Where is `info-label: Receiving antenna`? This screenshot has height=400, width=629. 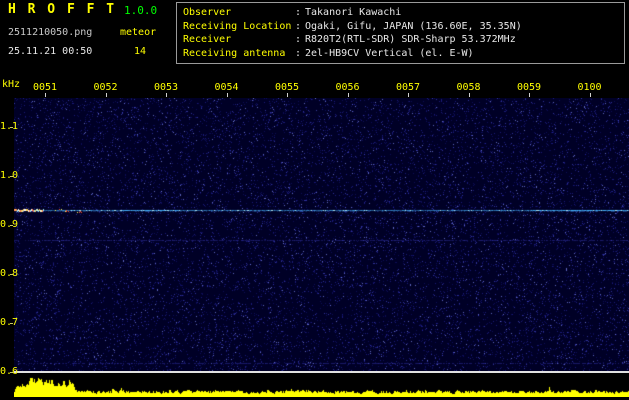 info-label: Receiving antenna is located at coordinates (234, 53).